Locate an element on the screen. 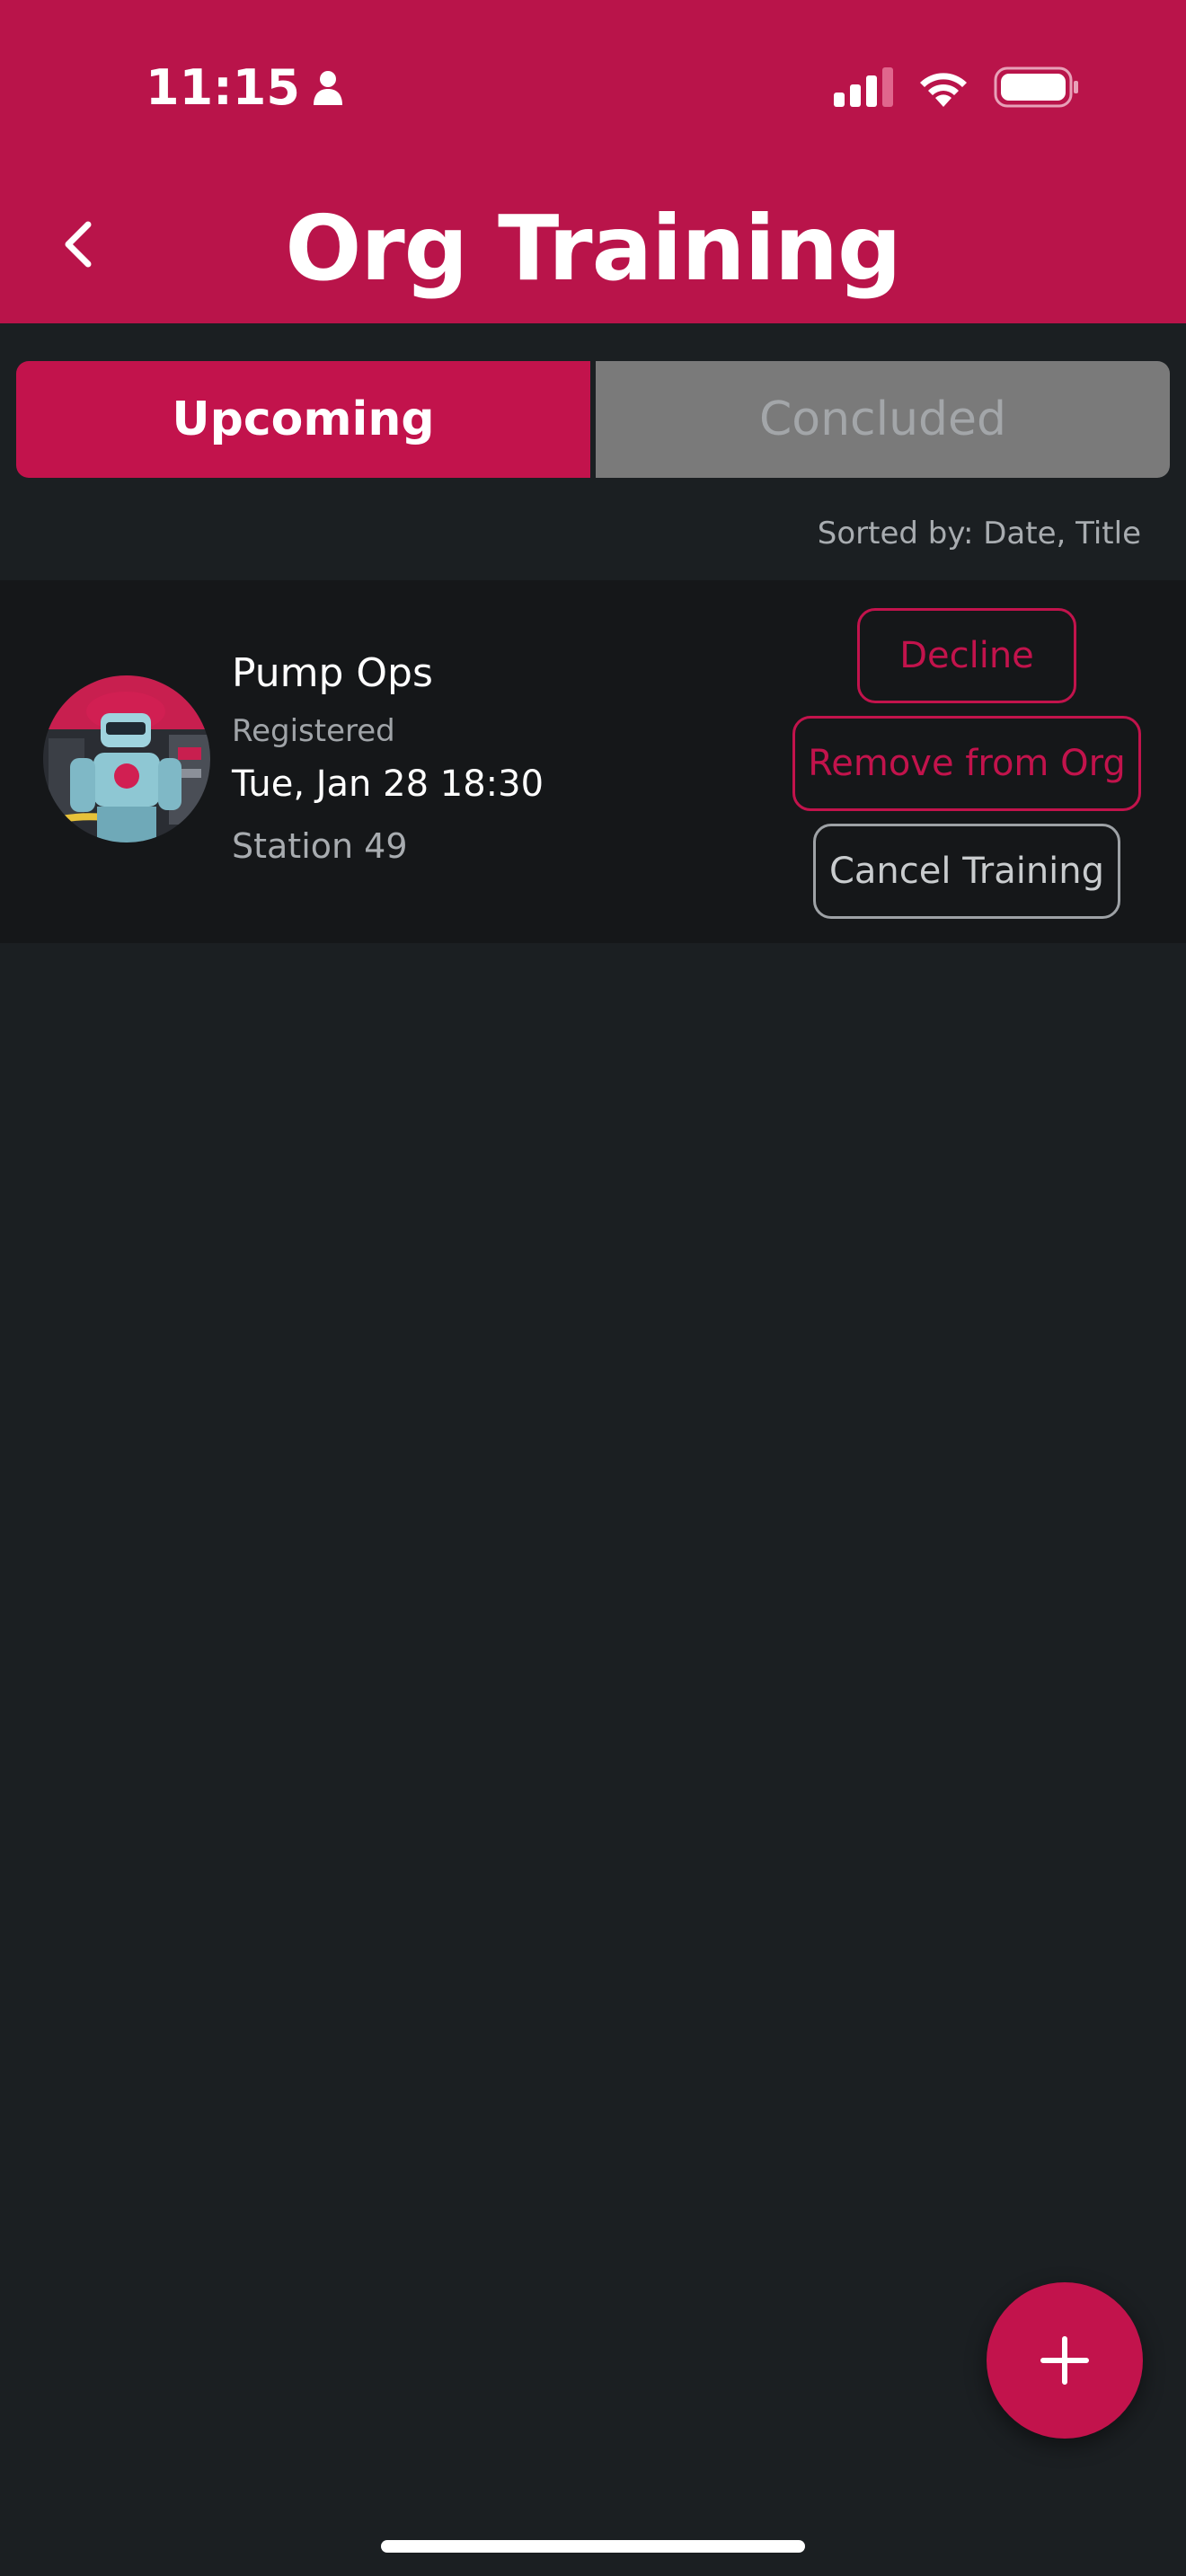 The image size is (1186, 2576). cancel-training-button: Cancel Training is located at coordinates (966, 871).